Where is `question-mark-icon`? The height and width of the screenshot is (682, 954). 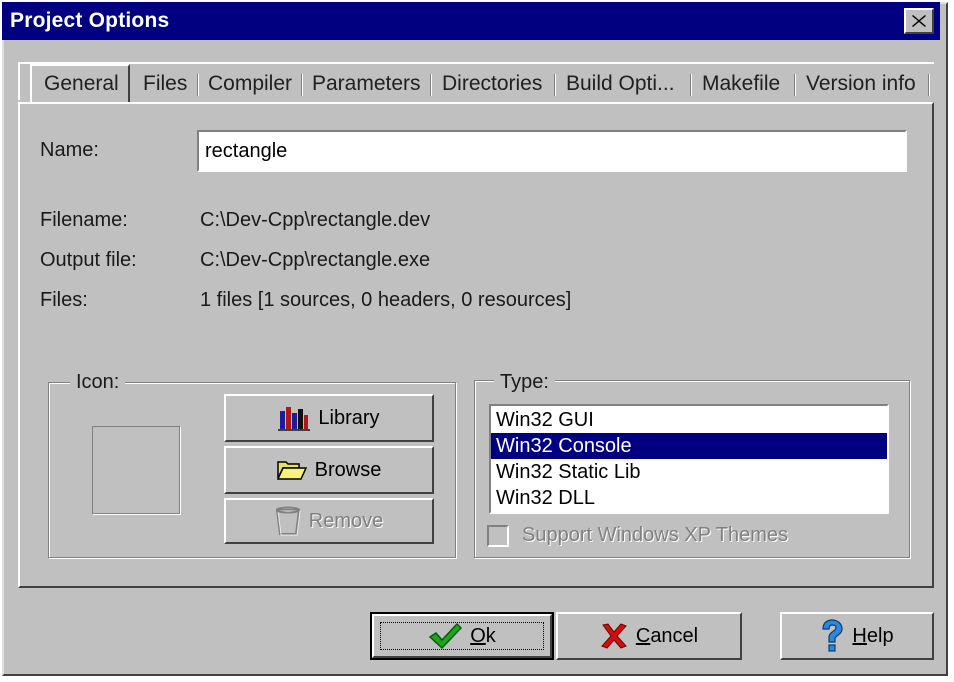
question-mark-icon is located at coordinates (832, 636).